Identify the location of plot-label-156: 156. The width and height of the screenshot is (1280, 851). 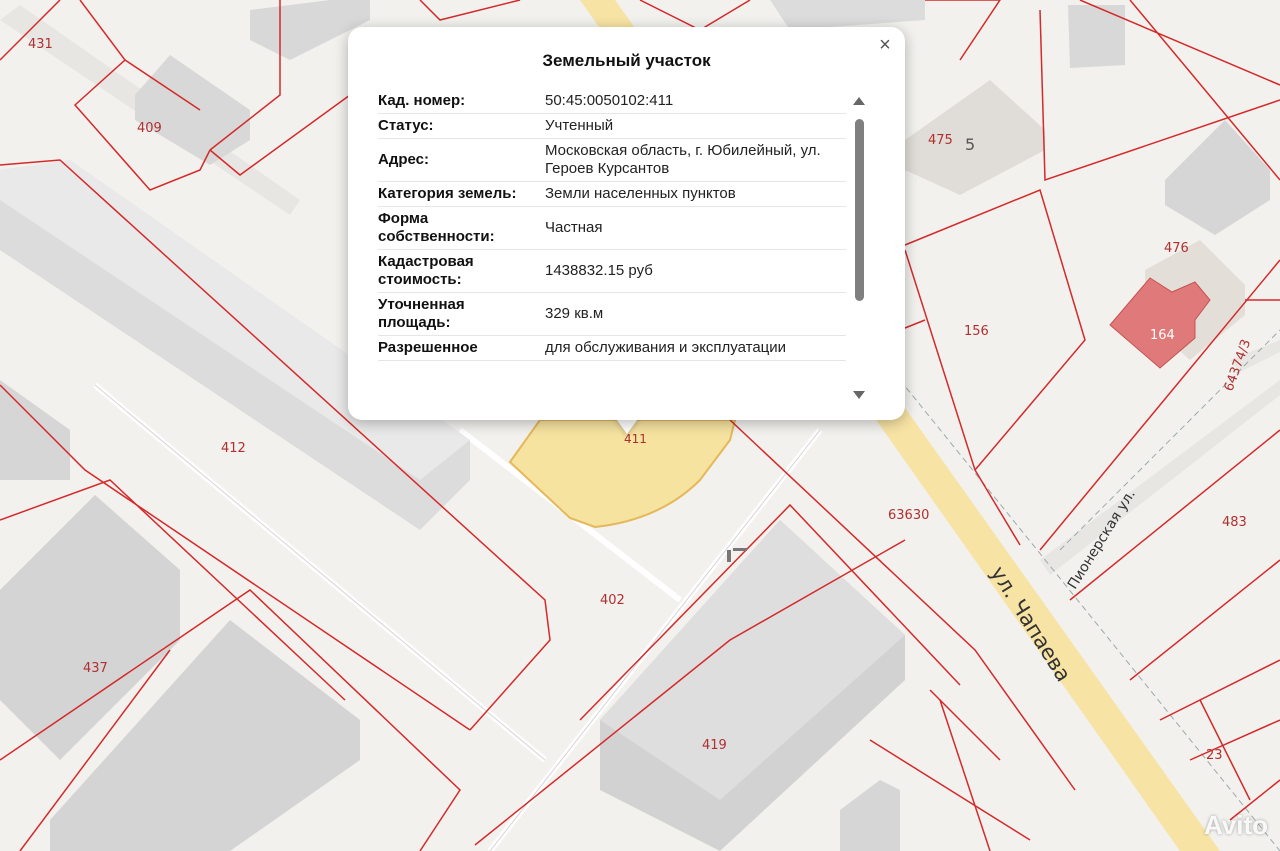
(976, 331).